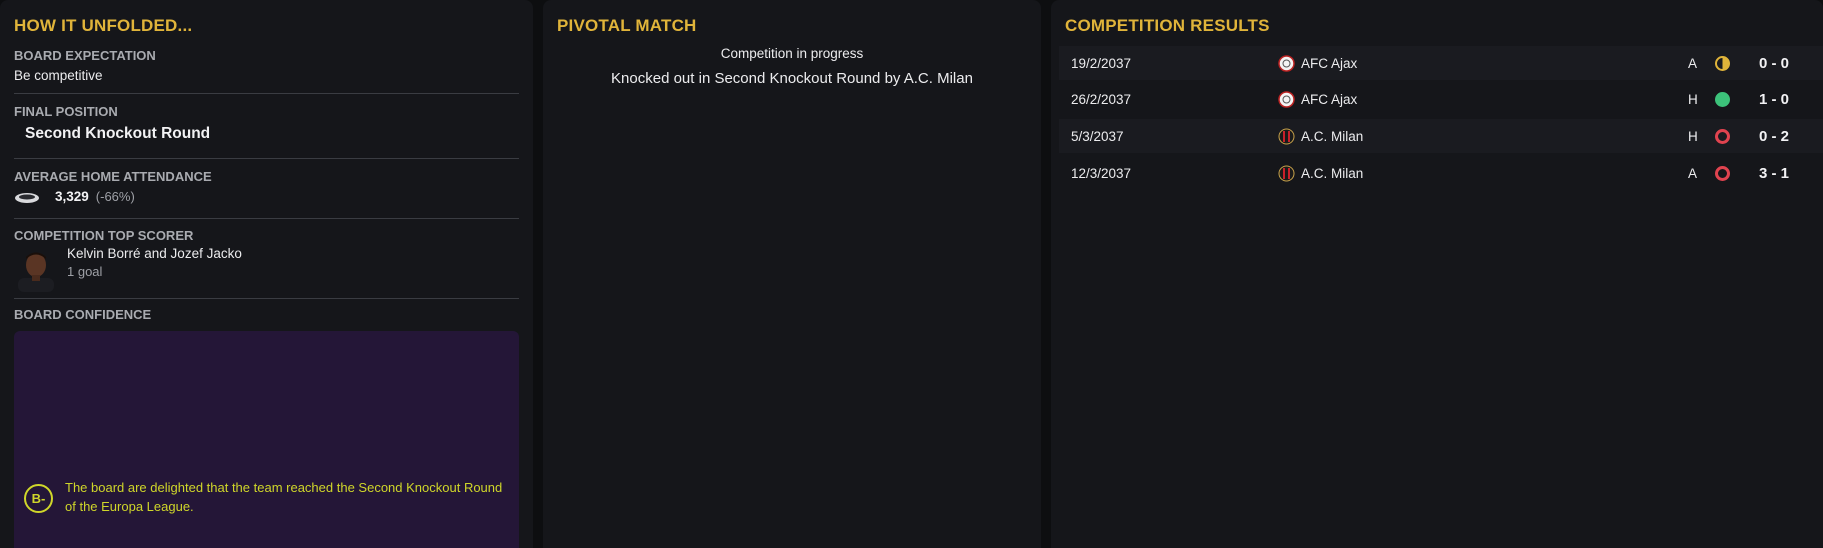  I want to click on result-row: 5/3/2037 A.C. Milan H 0 - 2, so click(1441, 136).